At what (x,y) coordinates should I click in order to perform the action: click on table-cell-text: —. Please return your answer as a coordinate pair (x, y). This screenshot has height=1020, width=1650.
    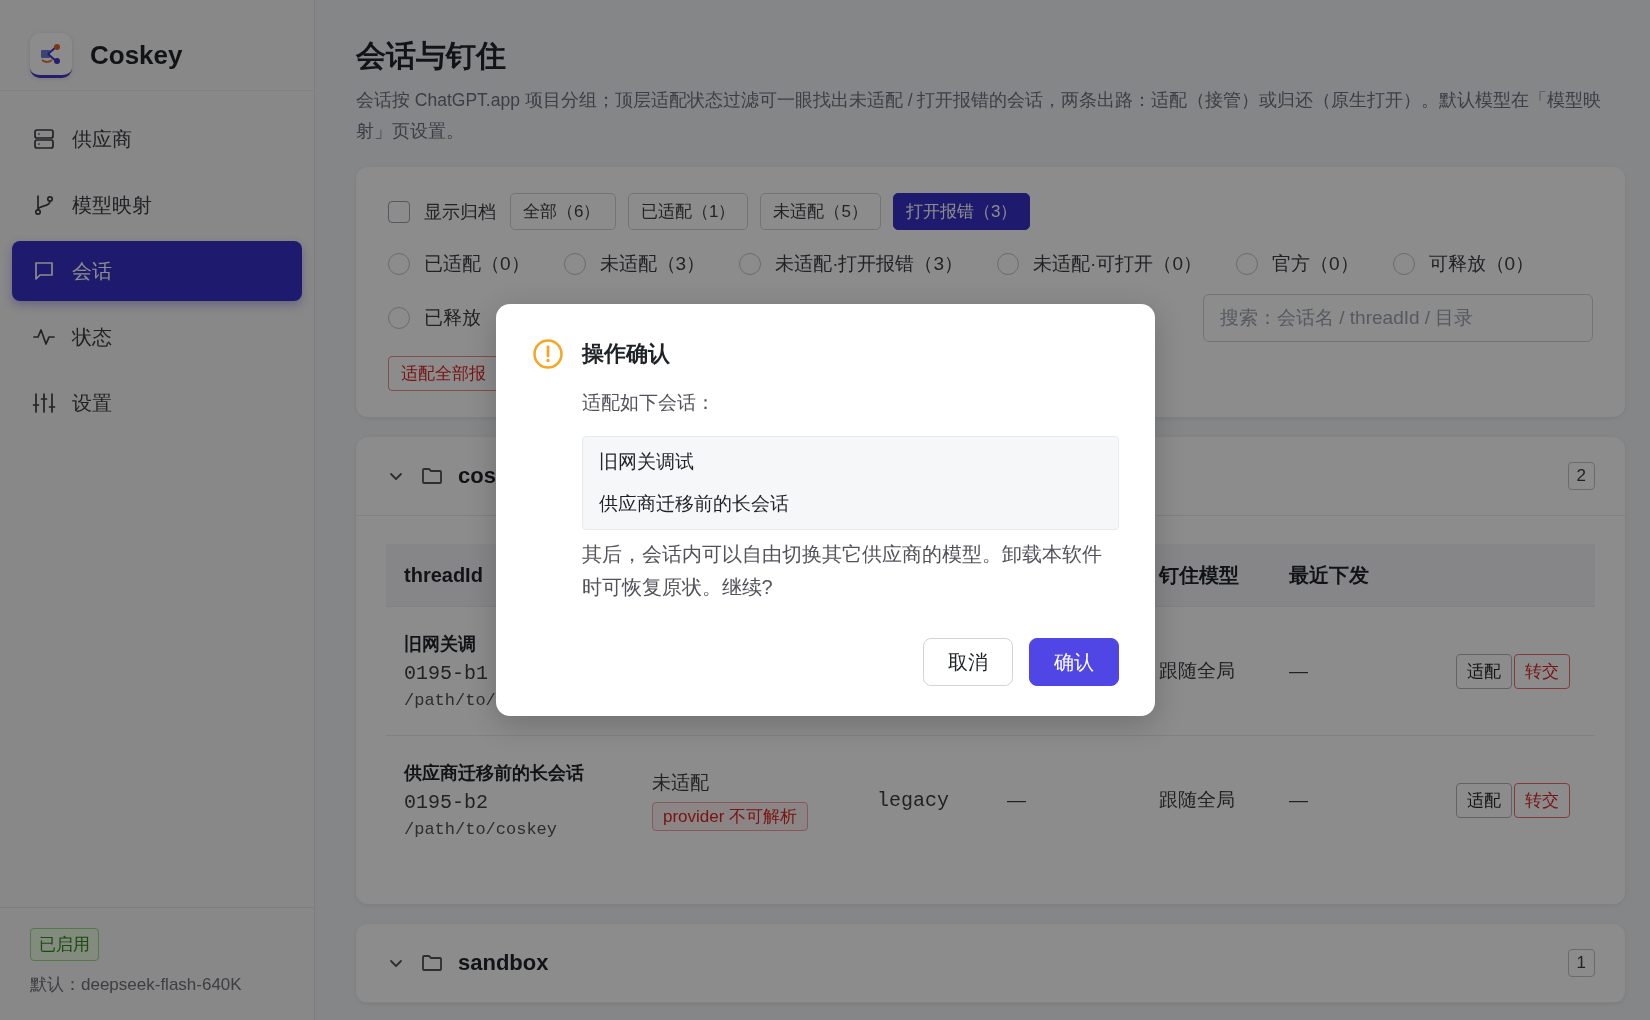
    Looking at the image, I should click on (1017, 800).